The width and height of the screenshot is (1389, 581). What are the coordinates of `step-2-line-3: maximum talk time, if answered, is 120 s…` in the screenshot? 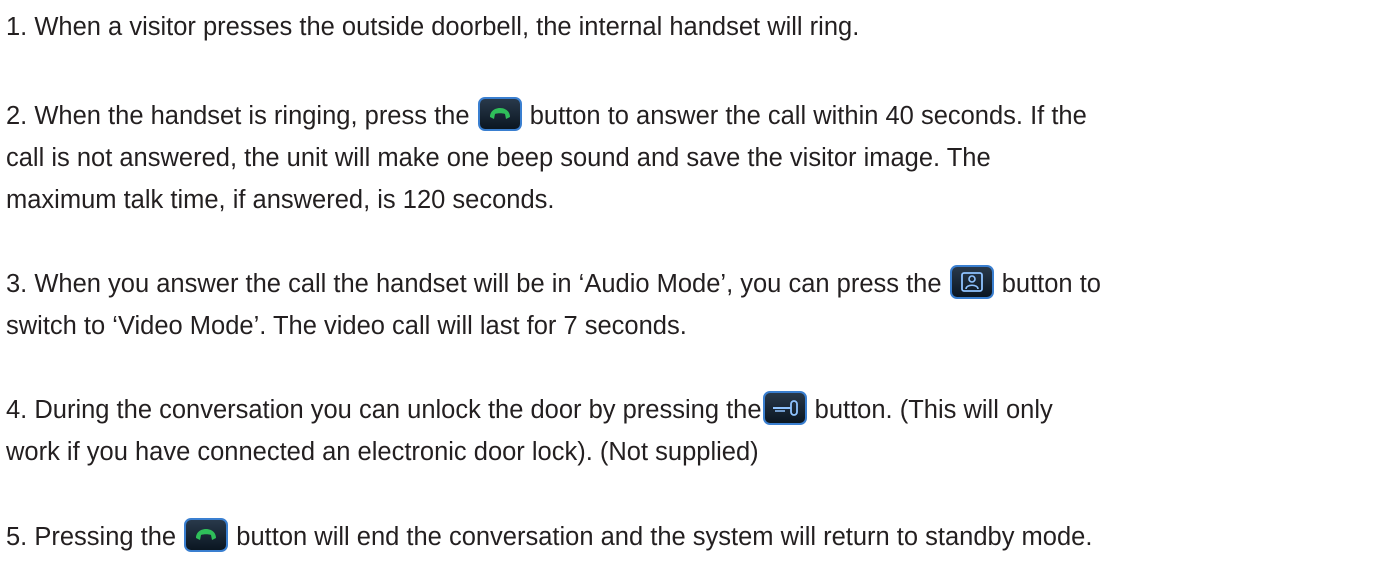 It's located at (280, 200).